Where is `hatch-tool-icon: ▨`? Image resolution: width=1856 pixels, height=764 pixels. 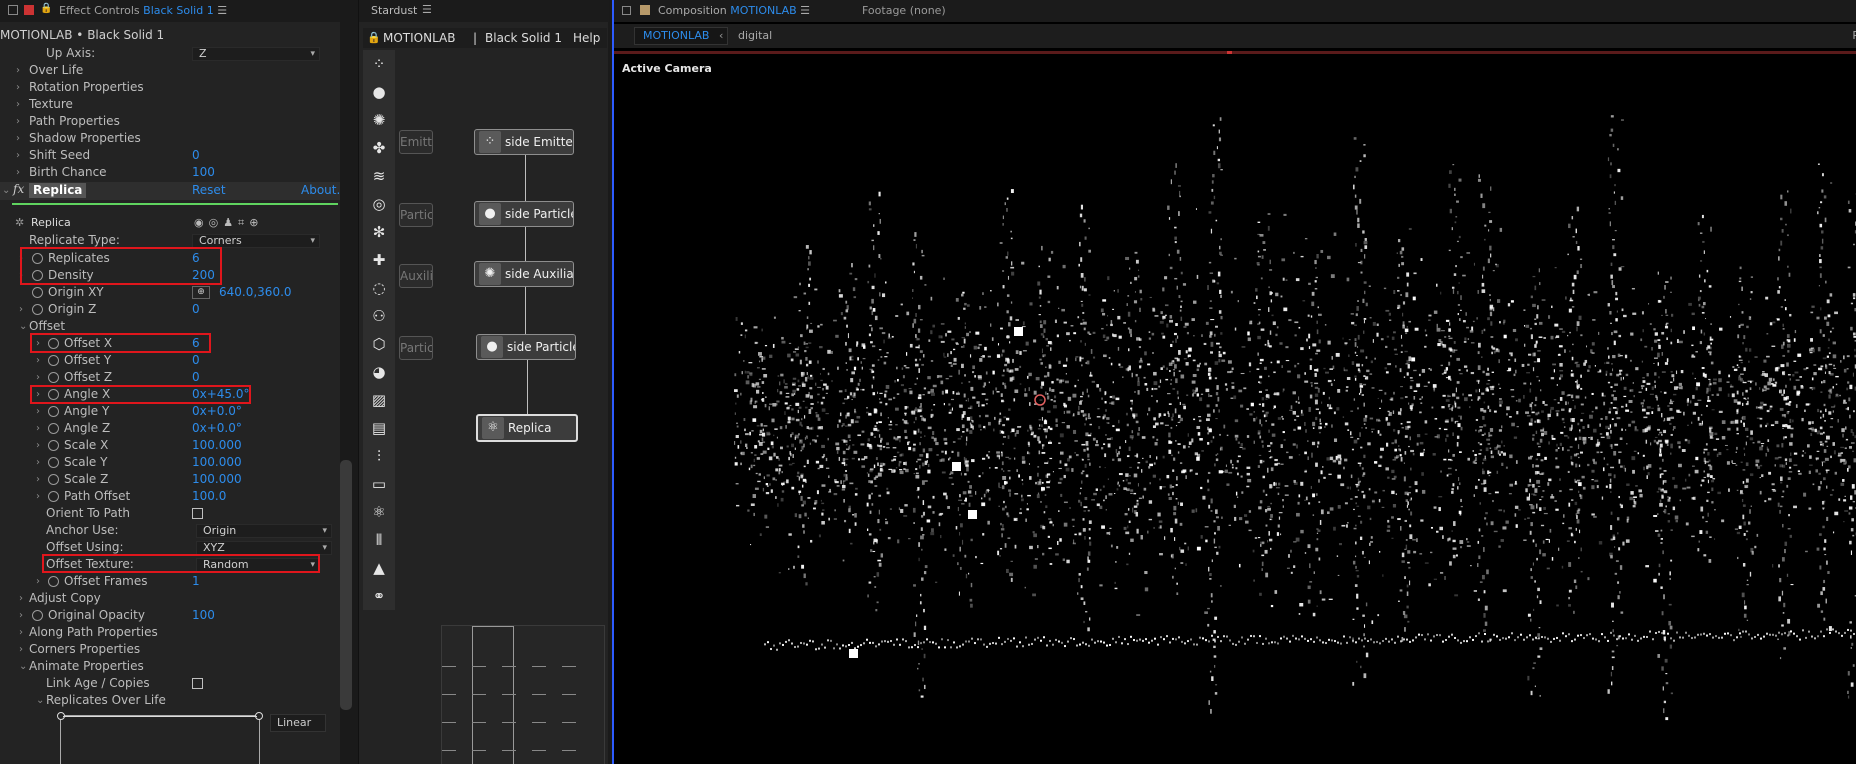
hatch-tool-icon: ▨ is located at coordinates (379, 400).